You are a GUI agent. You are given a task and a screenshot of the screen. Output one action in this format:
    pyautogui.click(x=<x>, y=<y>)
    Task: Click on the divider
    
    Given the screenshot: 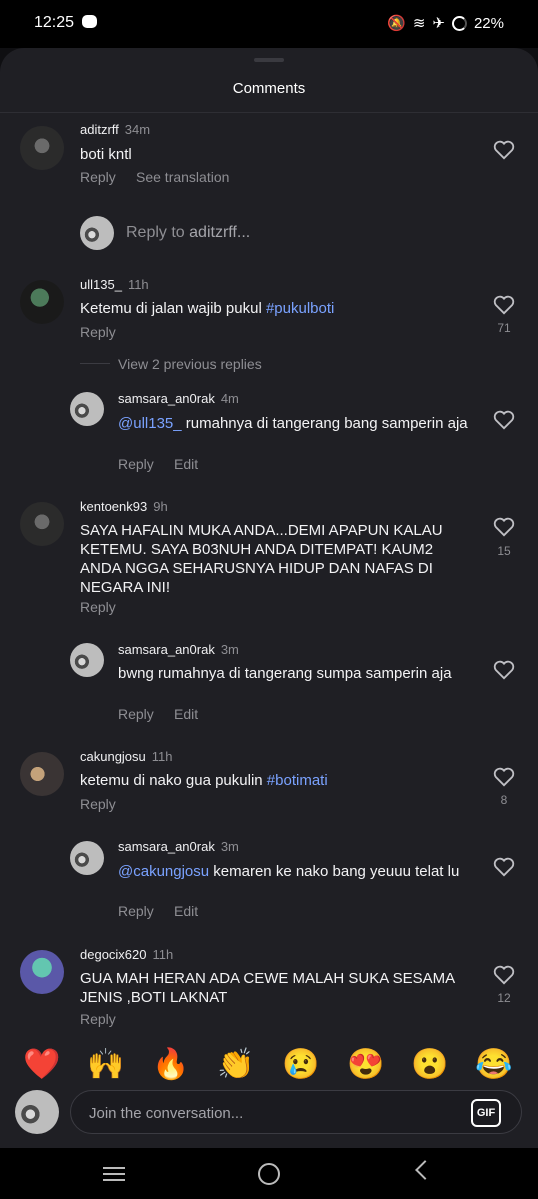 What is the action you would take?
    pyautogui.click(x=95, y=363)
    